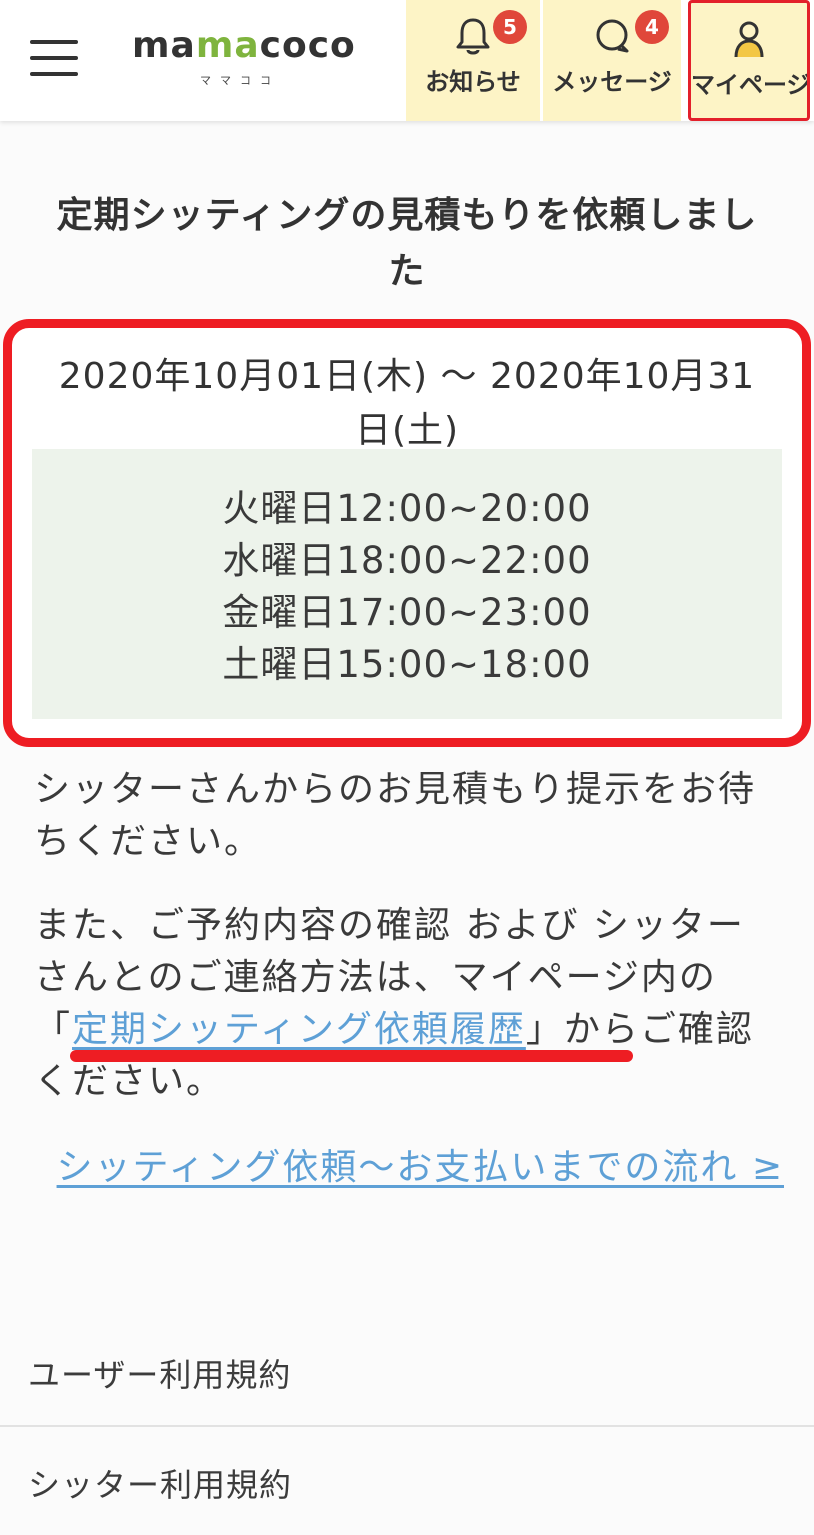 This screenshot has width=814, height=1535. I want to click on time-slot-wednesday: 水曜日18:00~22:00, so click(407, 560).